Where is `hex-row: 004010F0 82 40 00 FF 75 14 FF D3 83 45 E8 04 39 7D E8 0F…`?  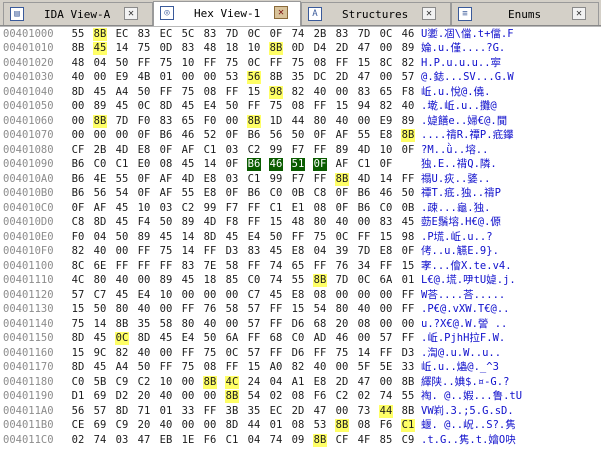 hex-row: 004010F0 82 40 00 FF 75 14 FF D3 83 45 E8 04 39 7D E8 0F… is located at coordinates (300, 251).